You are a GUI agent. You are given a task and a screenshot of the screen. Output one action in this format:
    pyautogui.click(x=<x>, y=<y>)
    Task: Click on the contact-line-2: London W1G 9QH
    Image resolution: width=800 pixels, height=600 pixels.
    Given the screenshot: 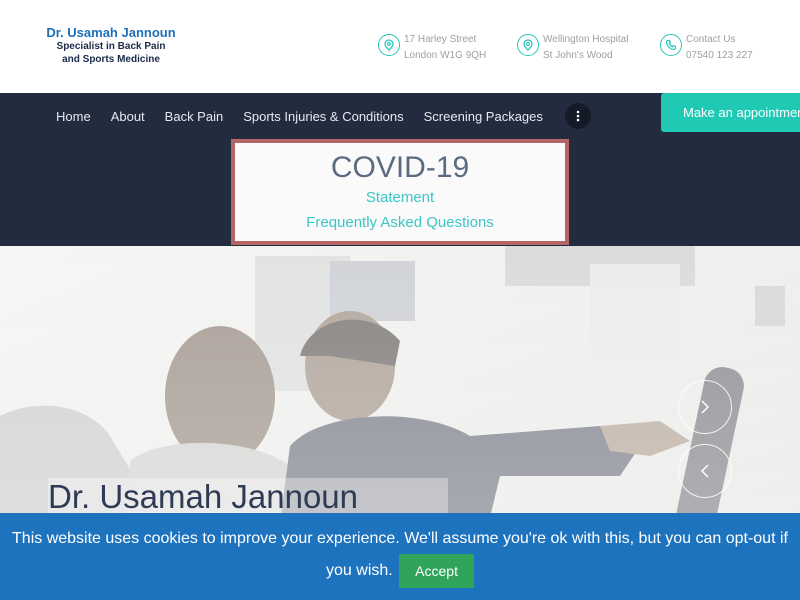 What is the action you would take?
    pyautogui.click(x=445, y=55)
    